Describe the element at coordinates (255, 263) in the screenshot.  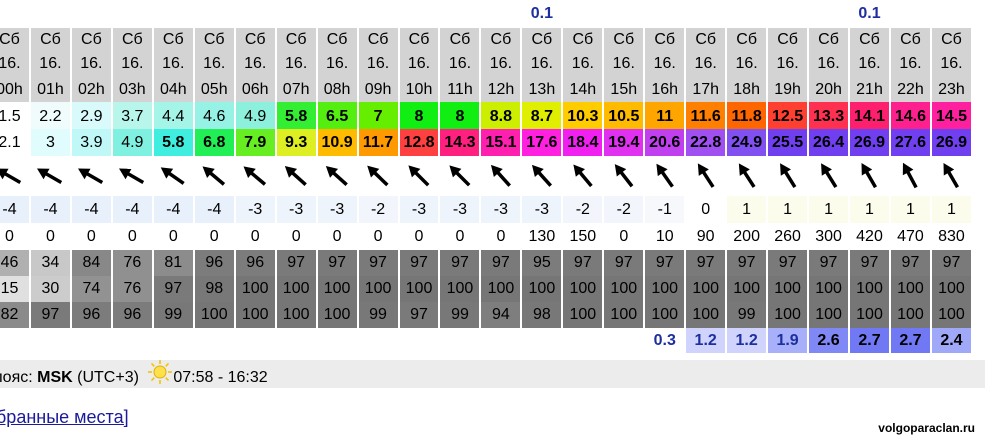
I see `cloud-low-cell: 96` at that location.